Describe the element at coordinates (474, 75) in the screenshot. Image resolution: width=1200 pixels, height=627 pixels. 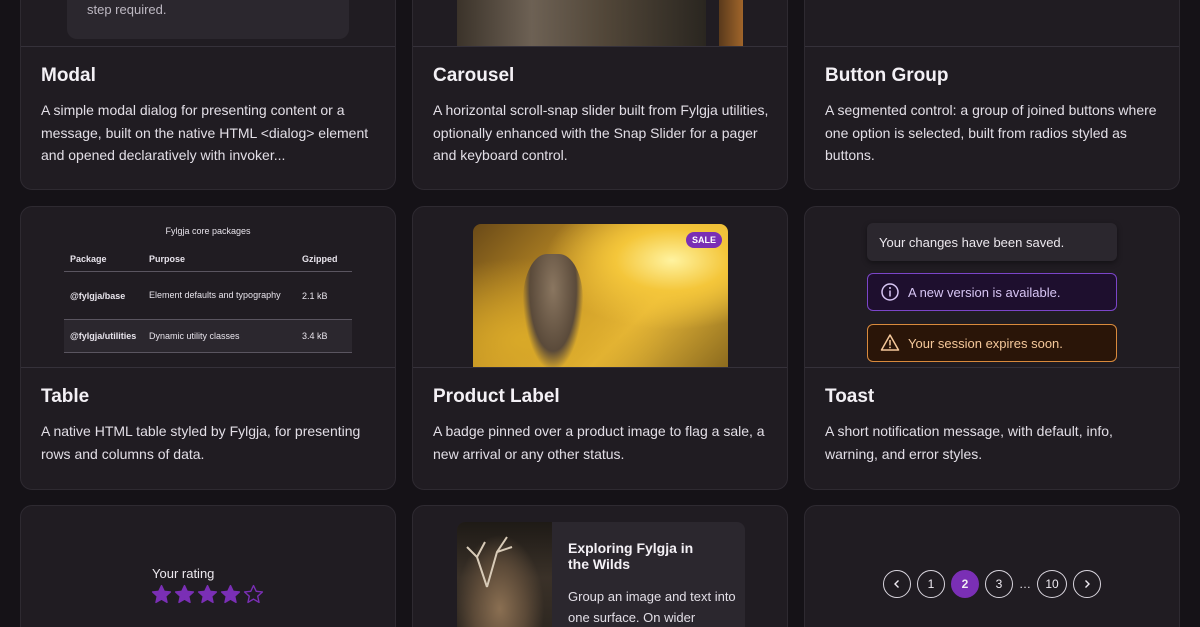
I see `card-title: Carousel` at that location.